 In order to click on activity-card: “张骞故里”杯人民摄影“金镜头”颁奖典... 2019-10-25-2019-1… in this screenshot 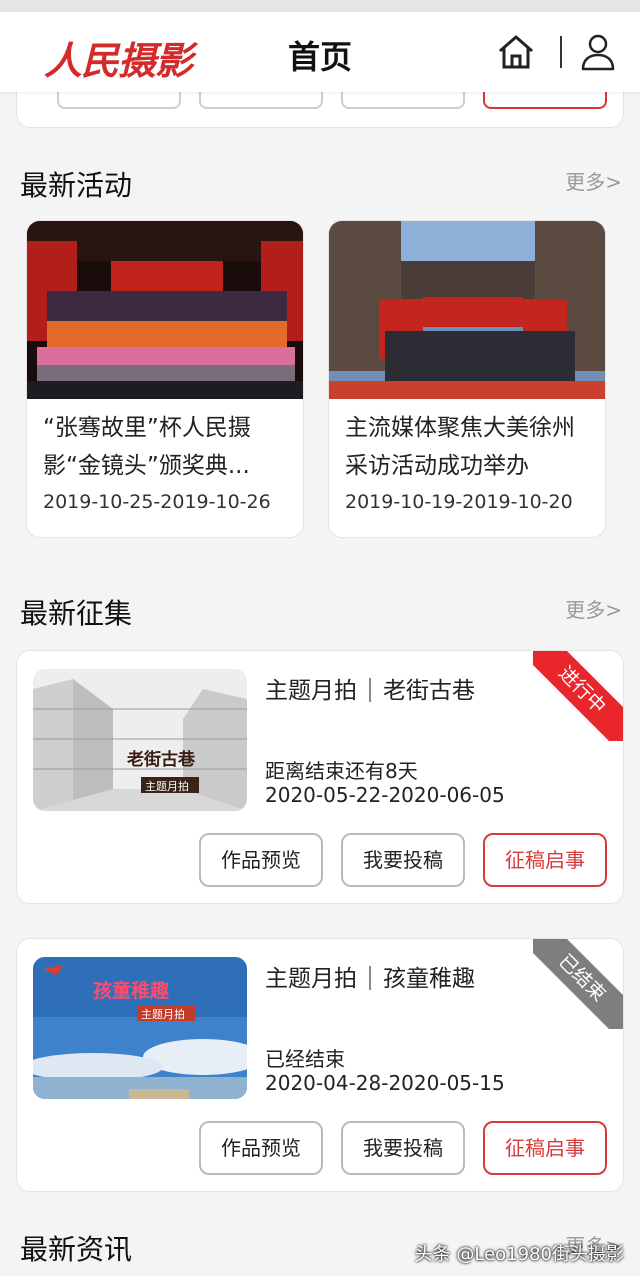, I will do `click(165, 379)`.